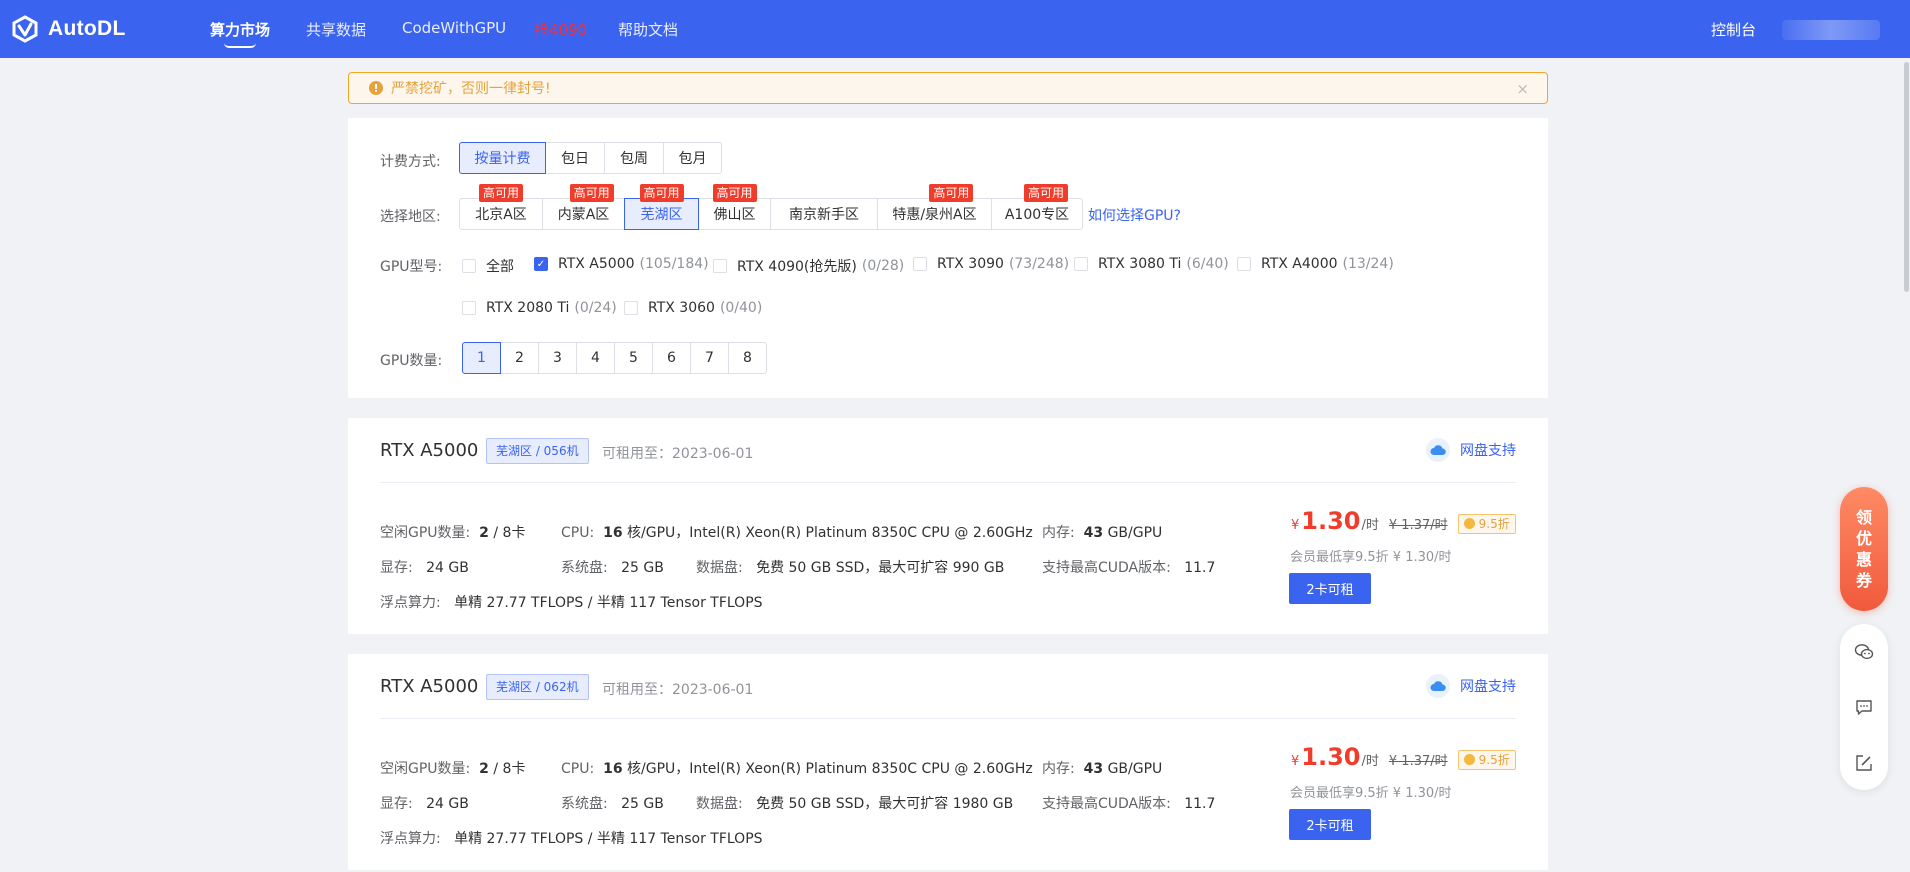 The height and width of the screenshot is (872, 1910). Describe the element at coordinates (634, 158) in the screenshot. I see `billing-option-weekly: 包周` at that location.